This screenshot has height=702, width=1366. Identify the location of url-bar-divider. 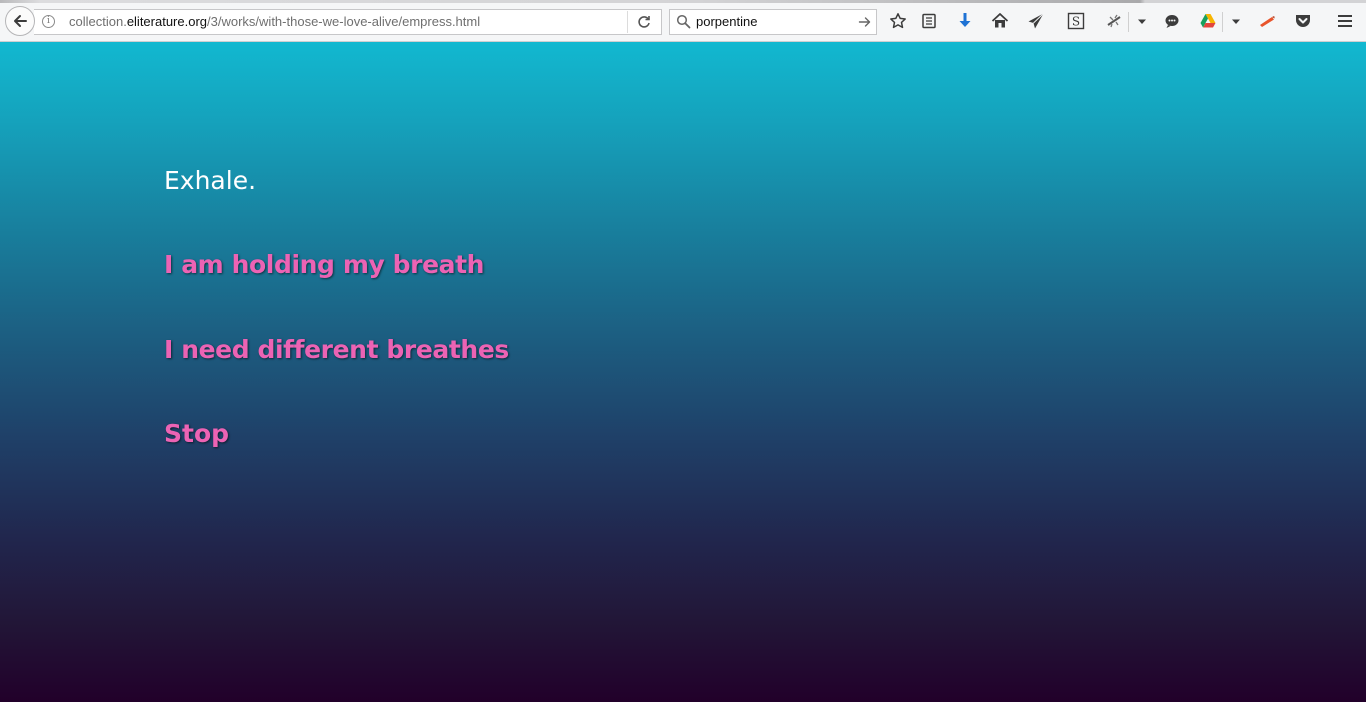
(627, 22).